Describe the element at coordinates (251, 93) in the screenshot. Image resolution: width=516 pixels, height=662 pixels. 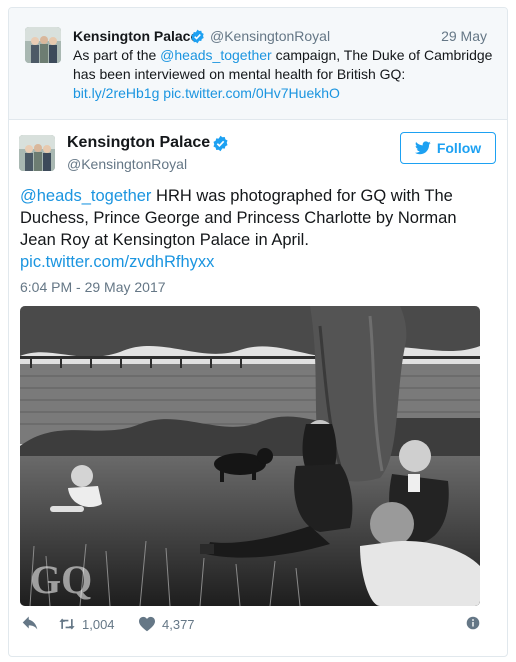
I see `parent-pic-link: pic.twitter.com/0Hv7HuekhO` at that location.